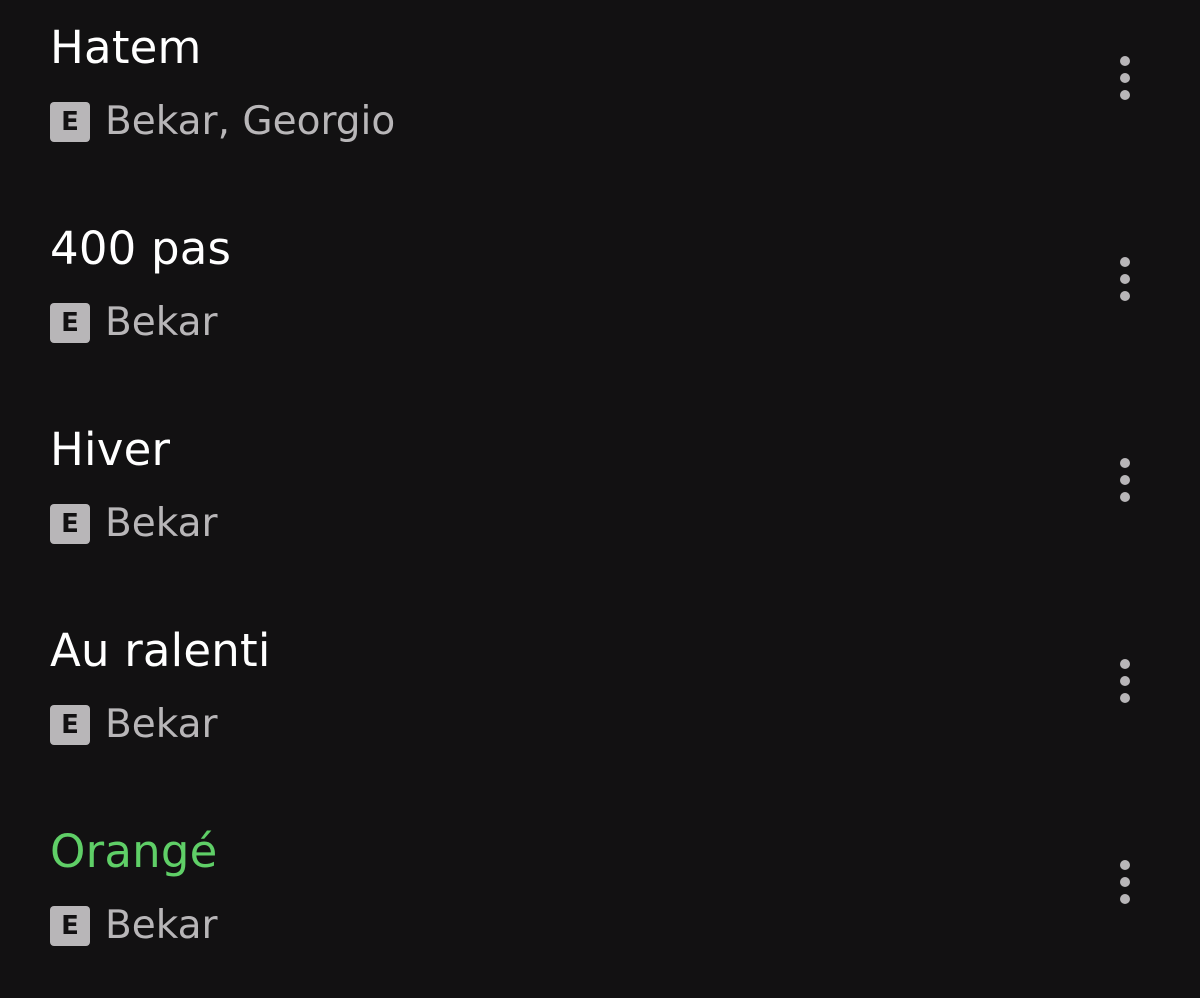 This screenshot has width=1200, height=998. Describe the element at coordinates (110, 449) in the screenshot. I see `track-title: Hiver` at that location.